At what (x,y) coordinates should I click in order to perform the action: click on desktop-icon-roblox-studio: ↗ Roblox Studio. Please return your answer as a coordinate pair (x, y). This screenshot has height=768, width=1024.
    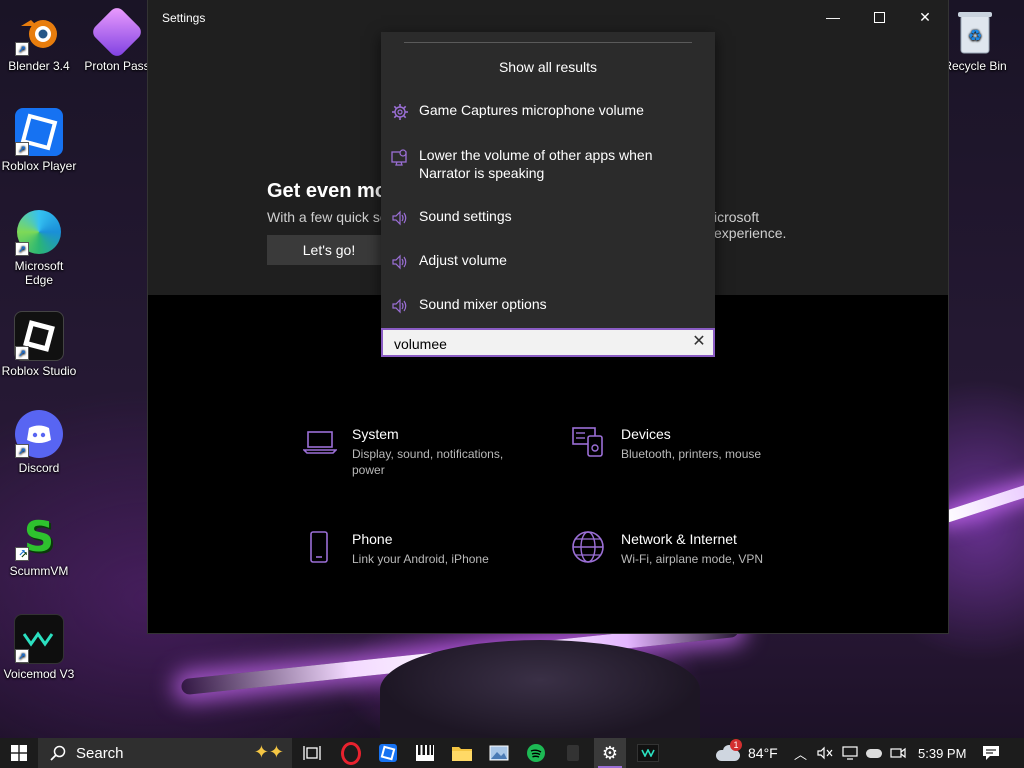
    Looking at the image, I should click on (39, 344).